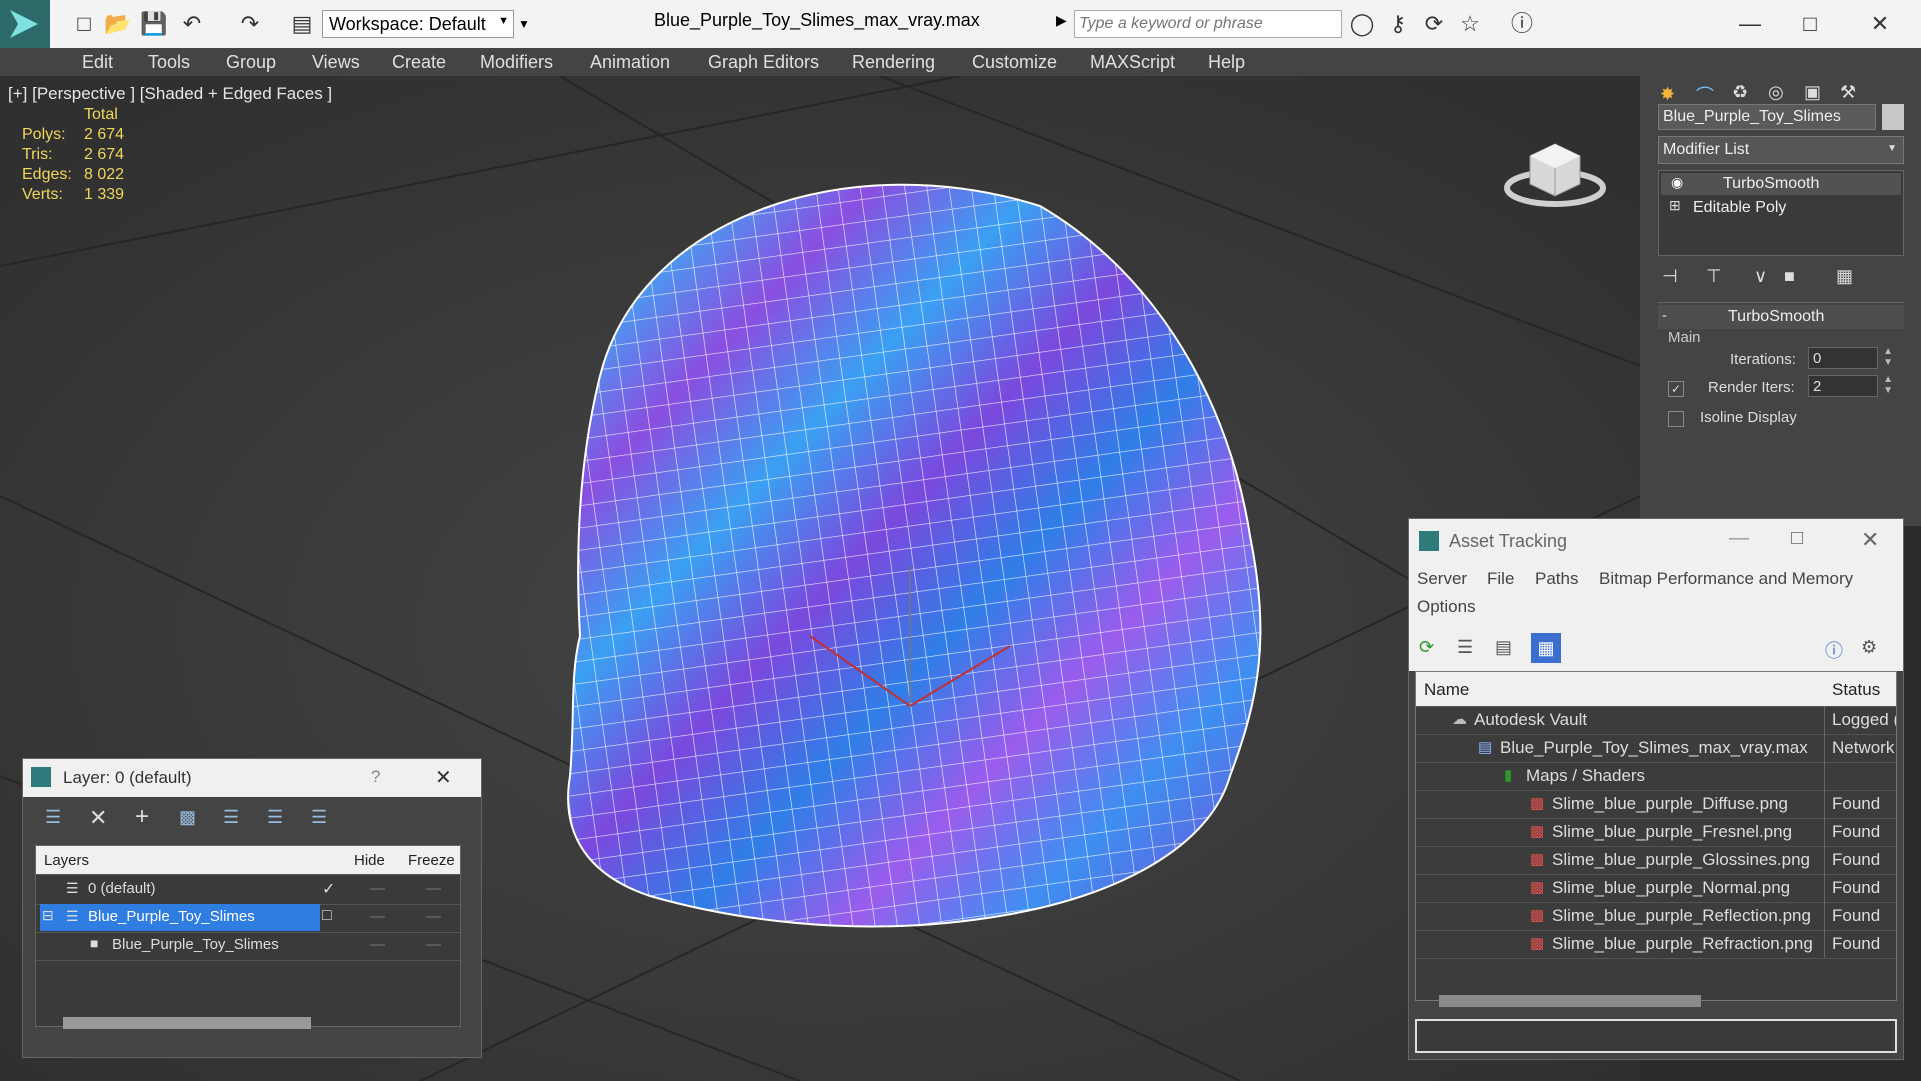 The height and width of the screenshot is (1081, 1921). Describe the element at coordinates (252, 778) in the screenshot. I see `layer-window-titlebar: Layer: 0 (default) ? ✕` at that location.